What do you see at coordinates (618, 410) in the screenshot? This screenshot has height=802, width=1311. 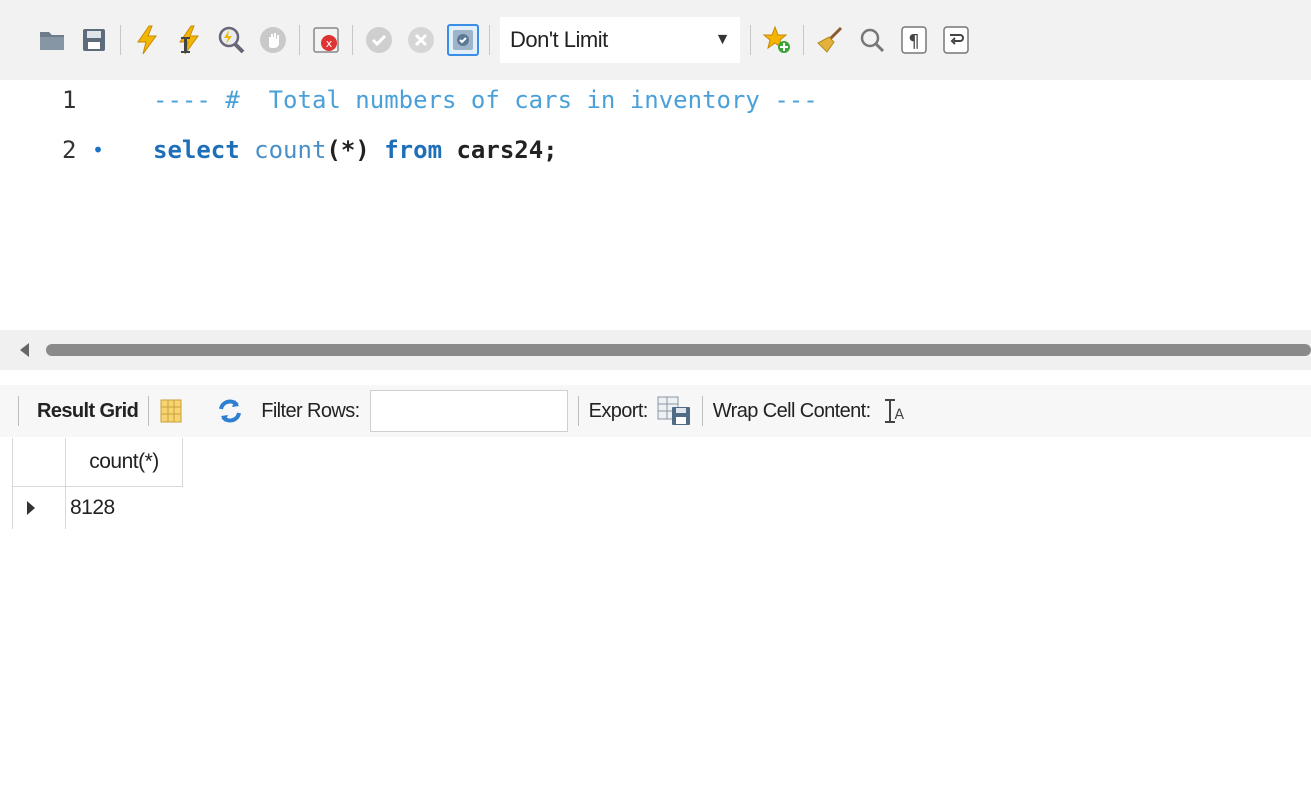 I see `export-label: Export:` at bounding box center [618, 410].